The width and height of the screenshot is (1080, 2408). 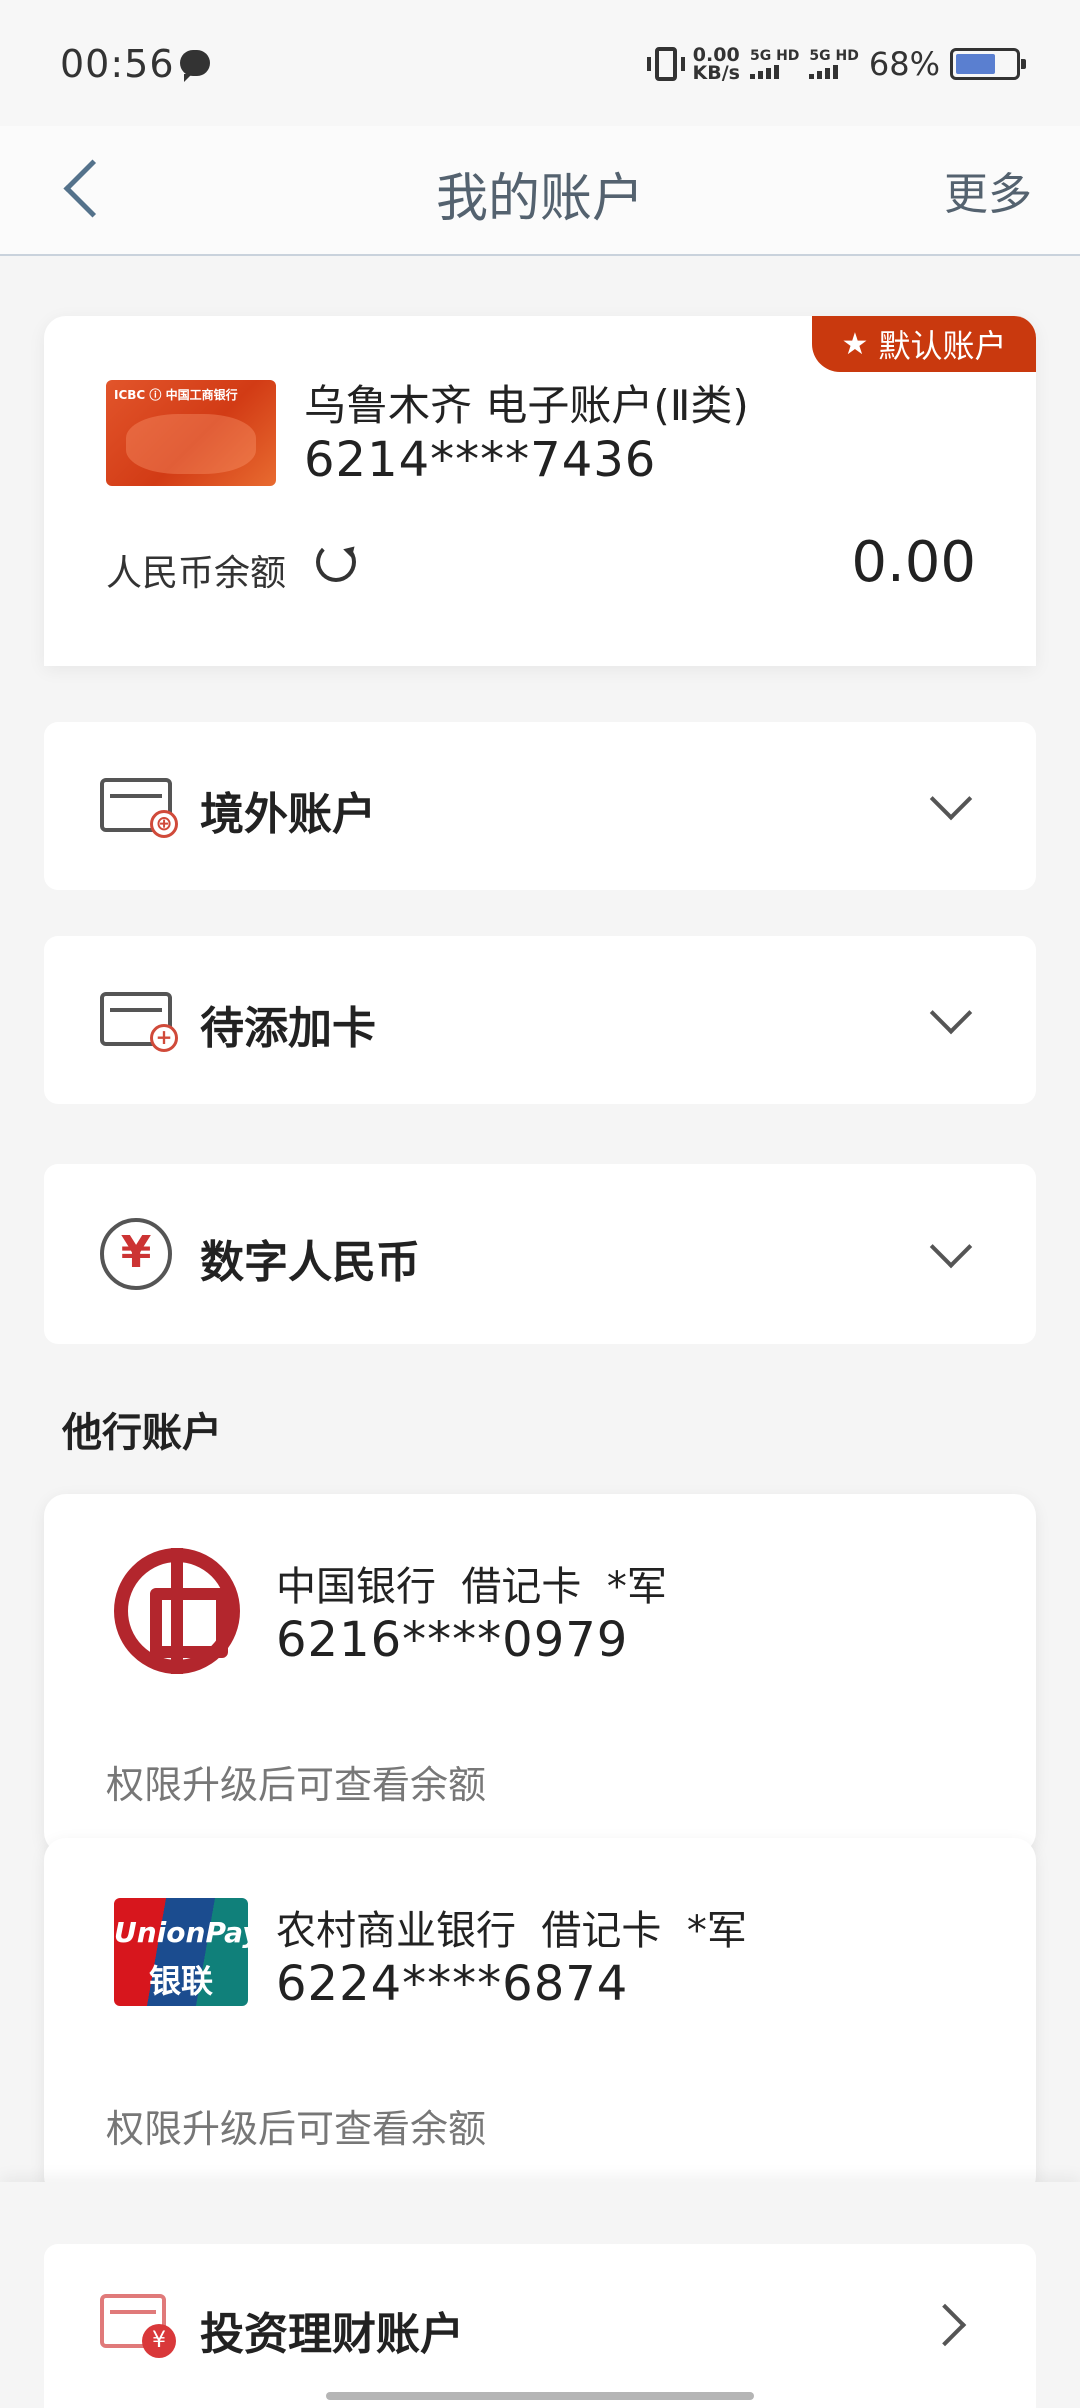 I want to click on digital-rmb-row: ¥ 数字人民币, so click(x=540, y=1254).